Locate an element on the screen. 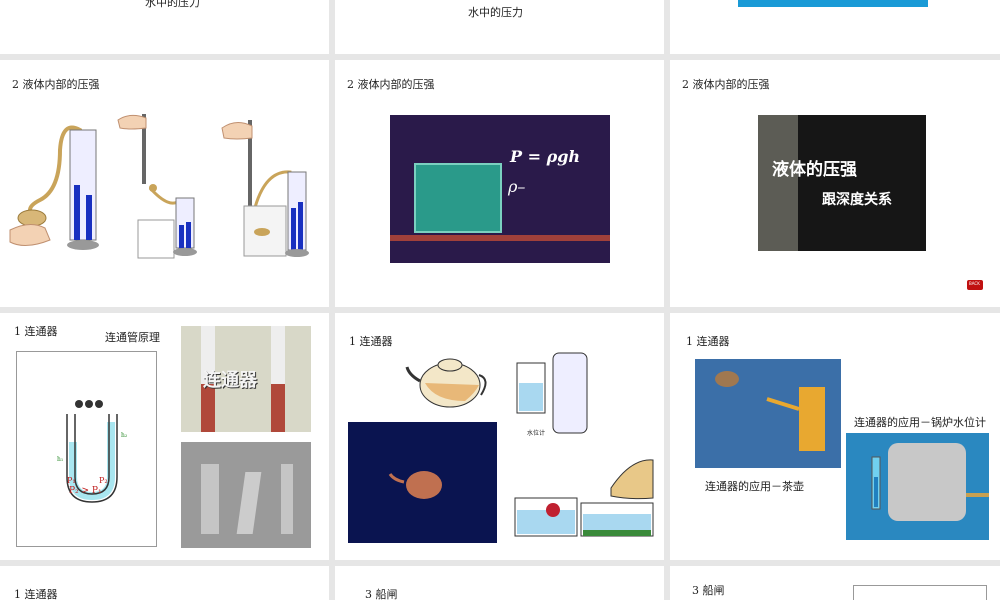  u-tube-diagram: P₁ P₂ P₂ > P₁ h₁ h₂ is located at coordinates (86, 449).